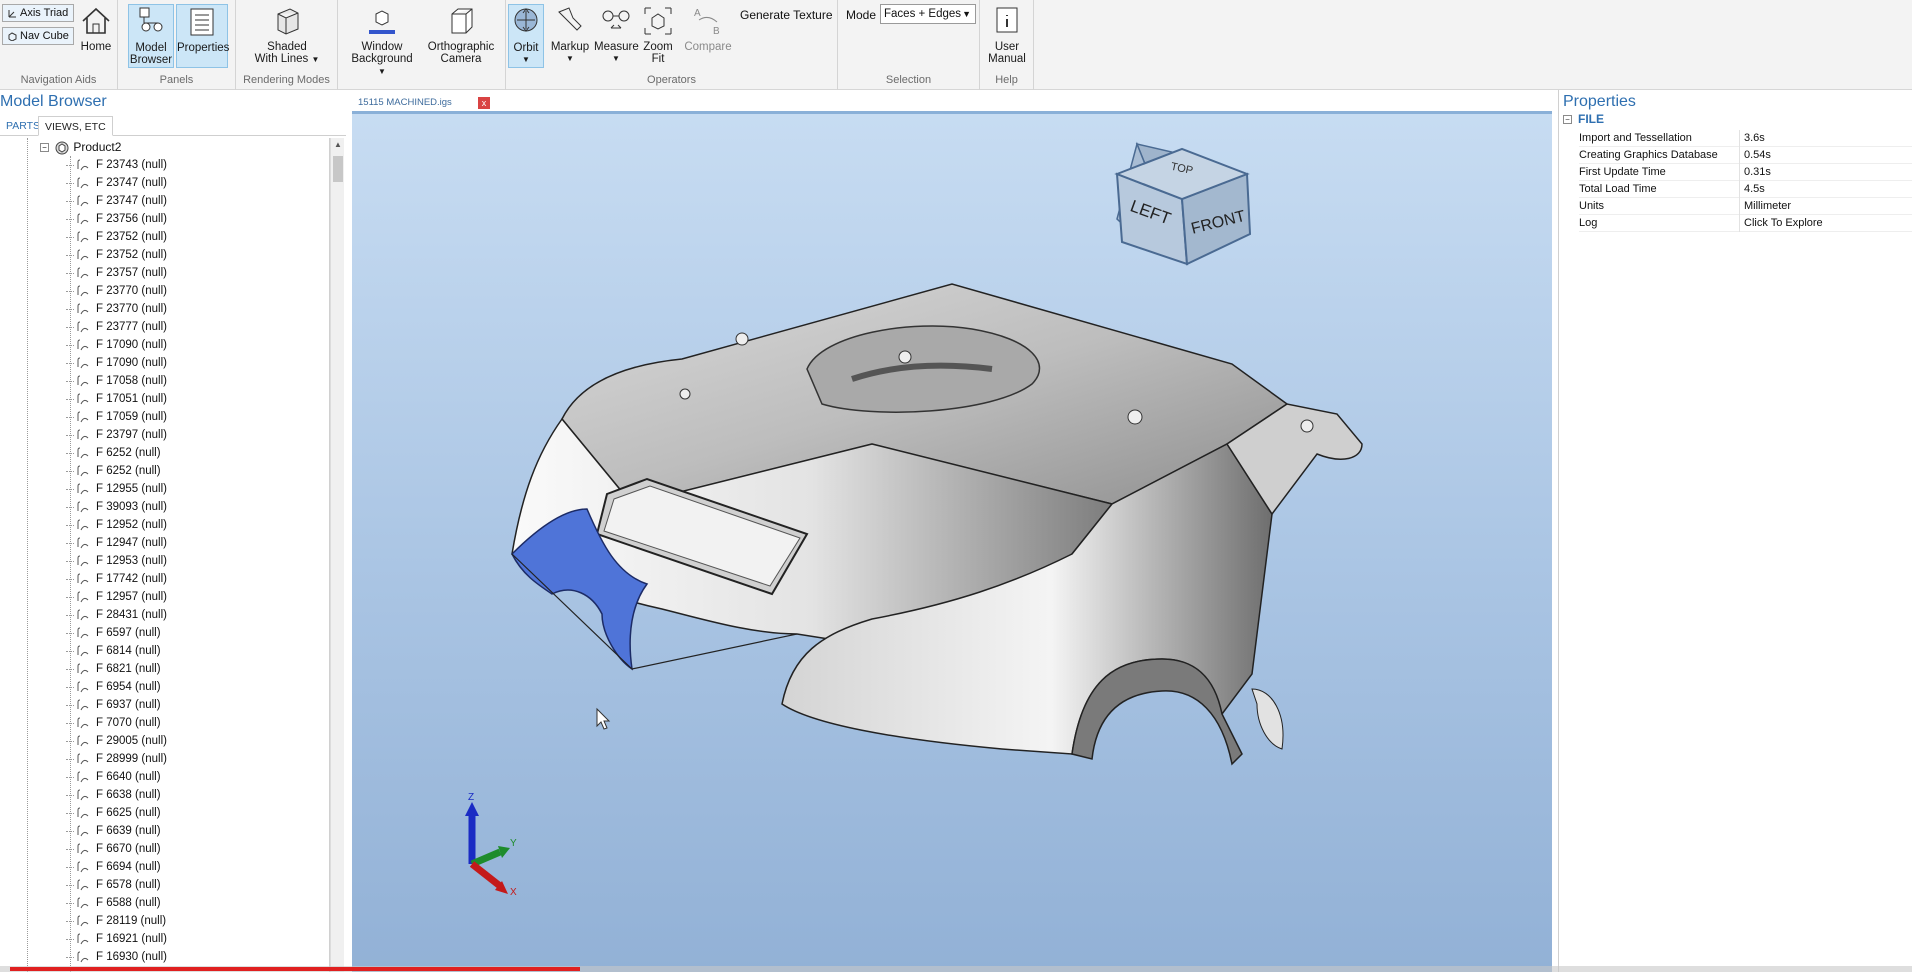  Describe the element at coordinates (116, 633) in the screenshot. I see `tree-item: F 6597 (null)` at that location.